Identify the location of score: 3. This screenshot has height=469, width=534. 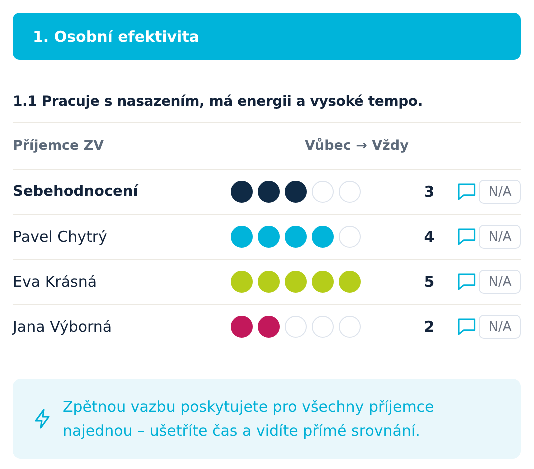
(429, 192).